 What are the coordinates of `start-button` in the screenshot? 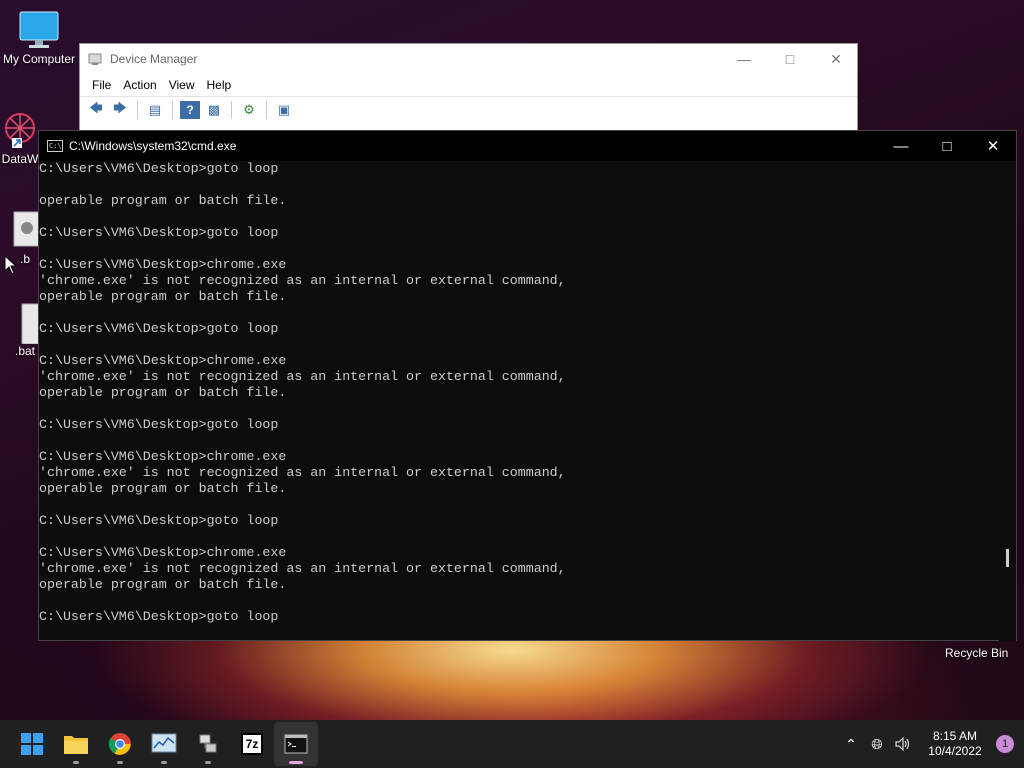 It's located at (32, 744).